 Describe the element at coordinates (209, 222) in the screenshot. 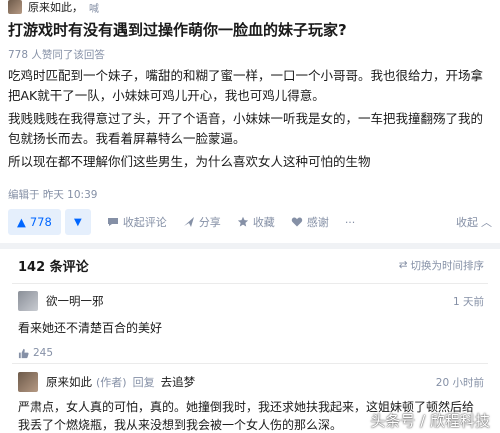

I see `share-label: 分享` at that location.